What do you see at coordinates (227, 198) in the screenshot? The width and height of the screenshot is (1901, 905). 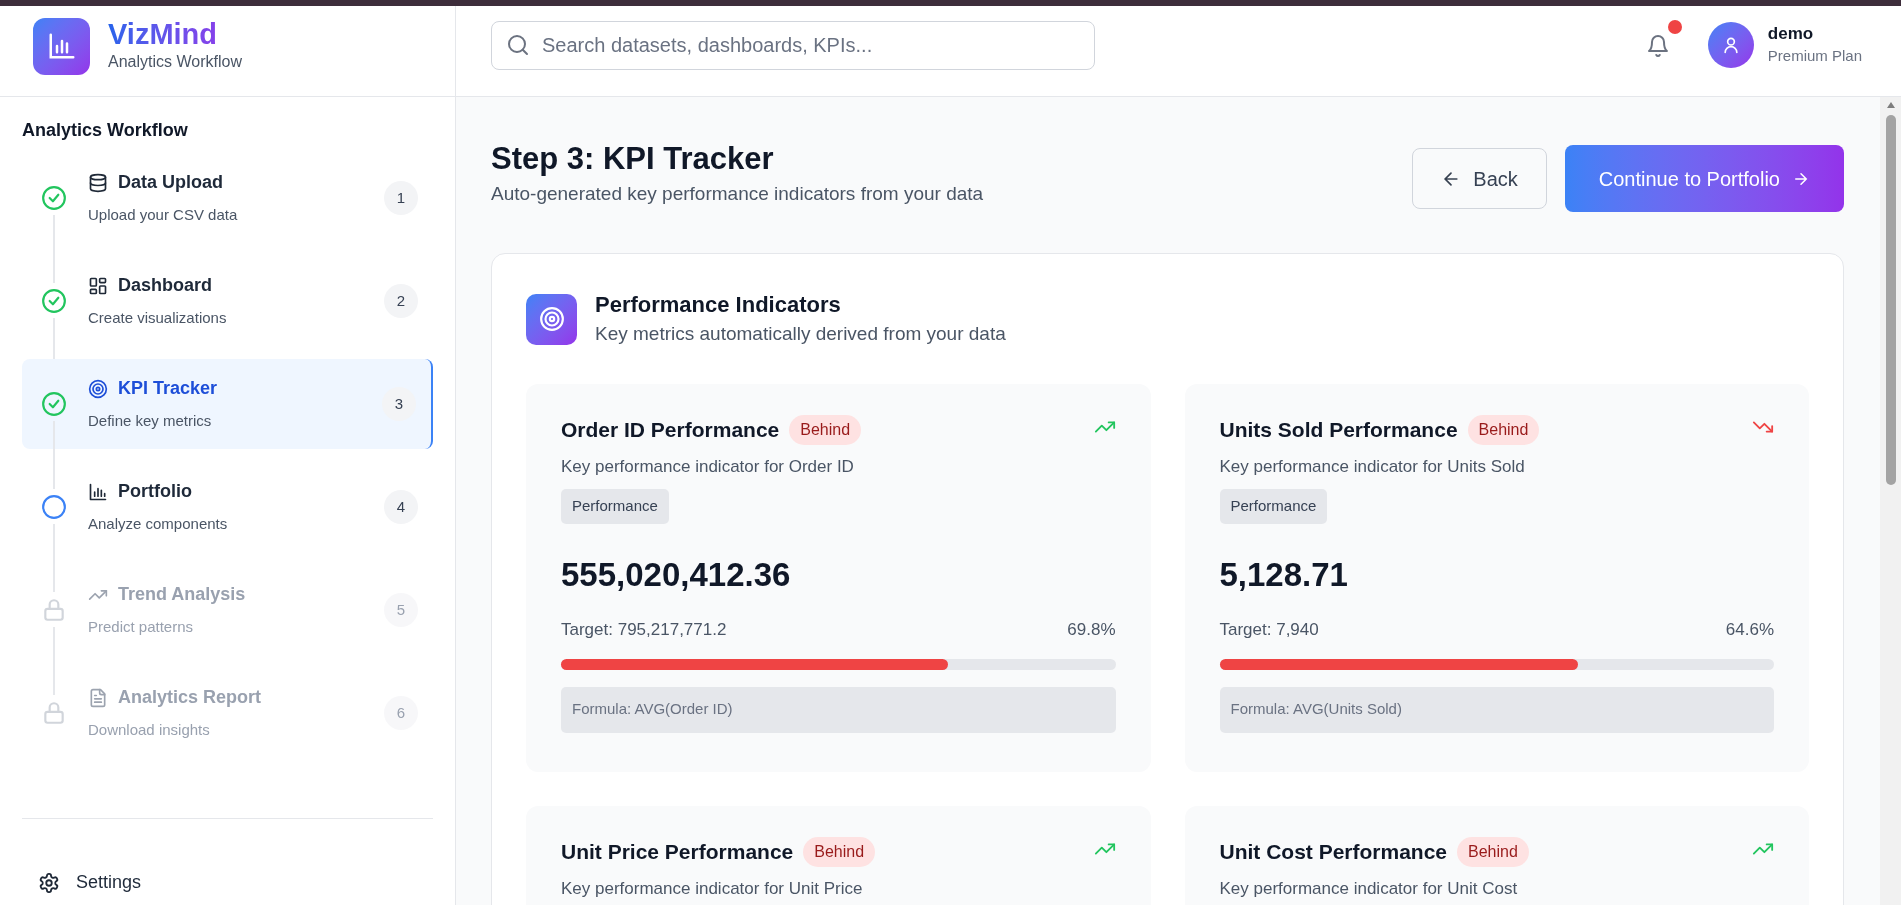 I see `step-item: Data Upload Upload your CSV data 1` at bounding box center [227, 198].